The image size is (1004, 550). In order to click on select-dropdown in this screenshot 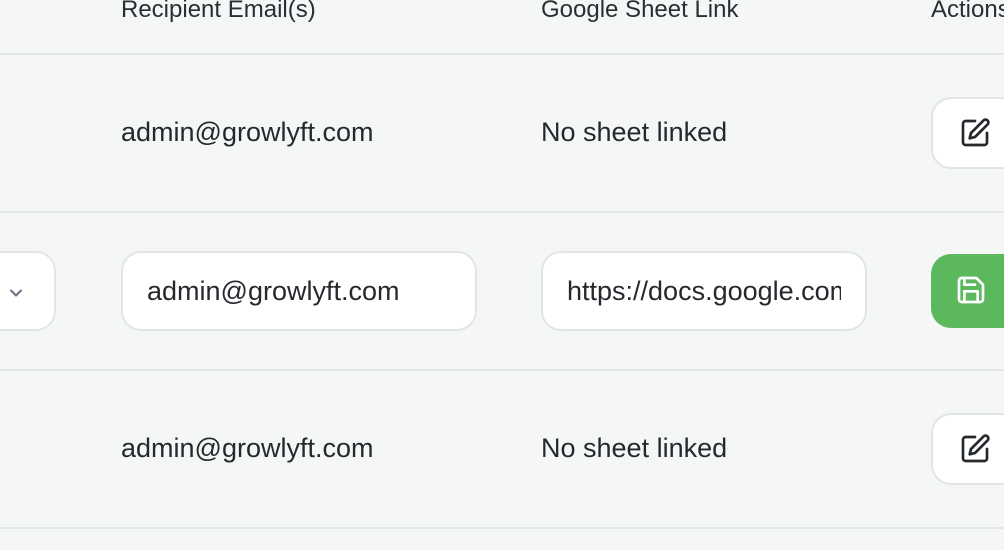, I will do `click(28, 291)`.